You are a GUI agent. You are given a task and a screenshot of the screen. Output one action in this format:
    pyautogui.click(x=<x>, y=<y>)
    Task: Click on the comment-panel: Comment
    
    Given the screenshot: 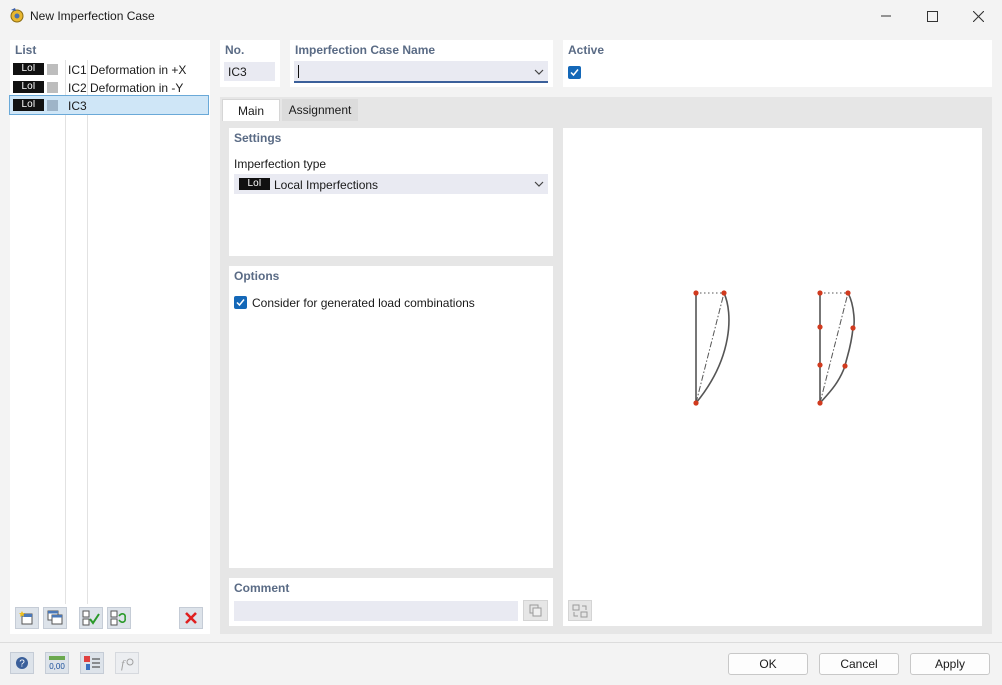 What is the action you would take?
    pyautogui.click(x=391, y=602)
    